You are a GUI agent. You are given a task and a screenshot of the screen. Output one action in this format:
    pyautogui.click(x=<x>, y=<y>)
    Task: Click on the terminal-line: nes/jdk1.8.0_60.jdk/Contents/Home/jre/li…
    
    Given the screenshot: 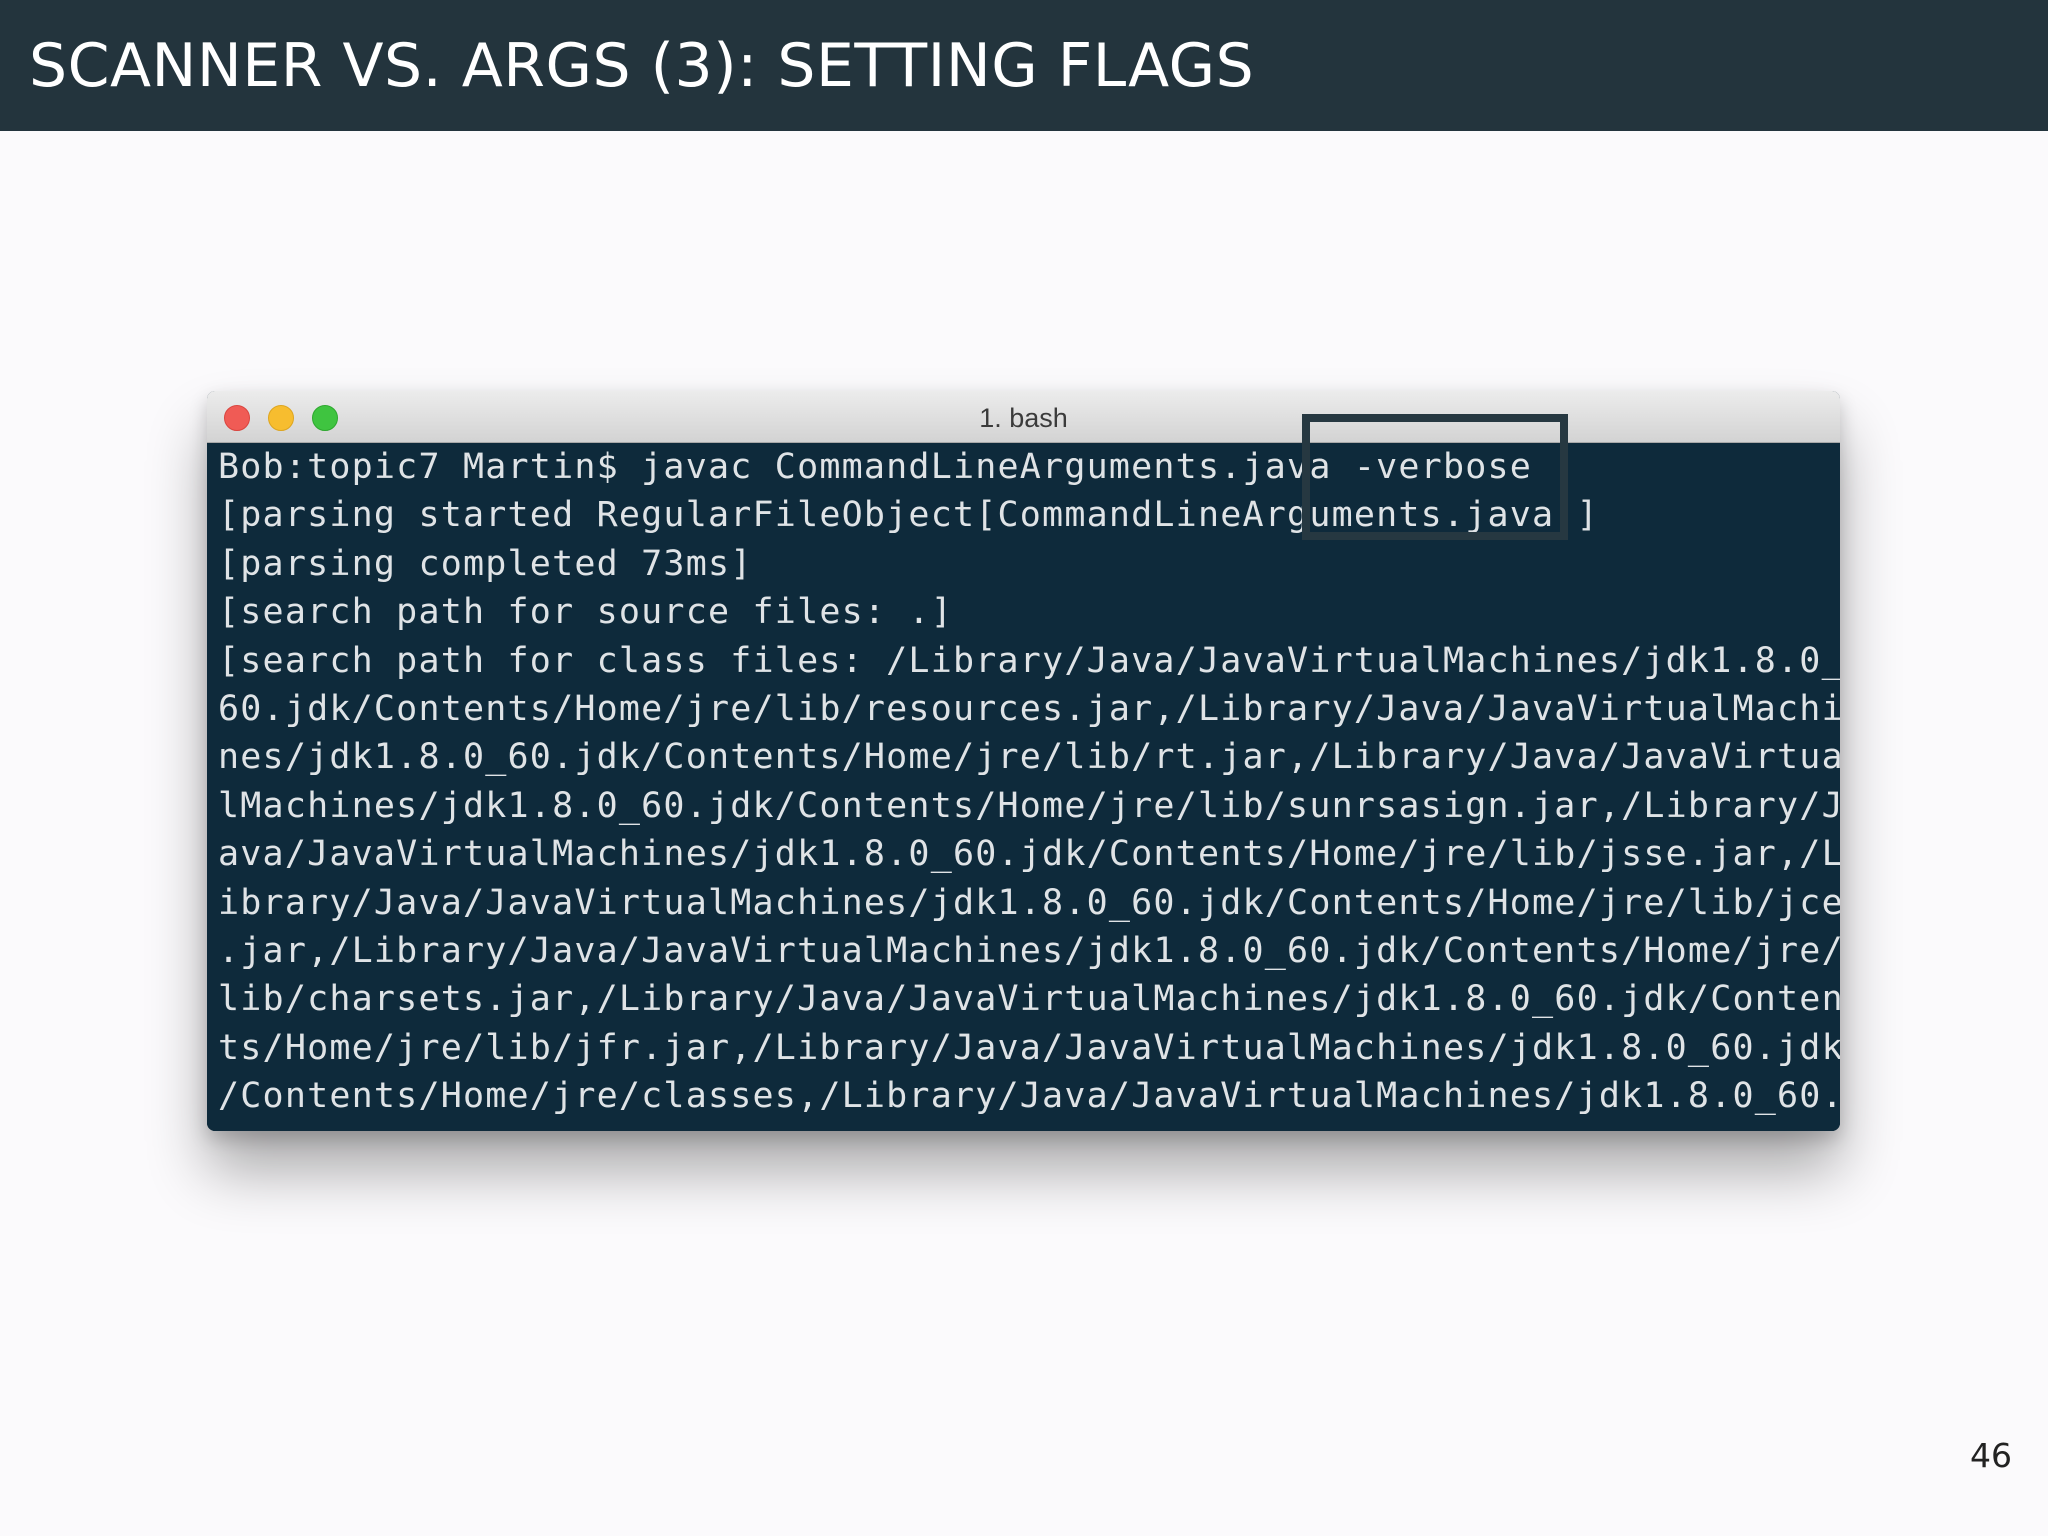 What is the action you would take?
    pyautogui.click(x=1029, y=757)
    